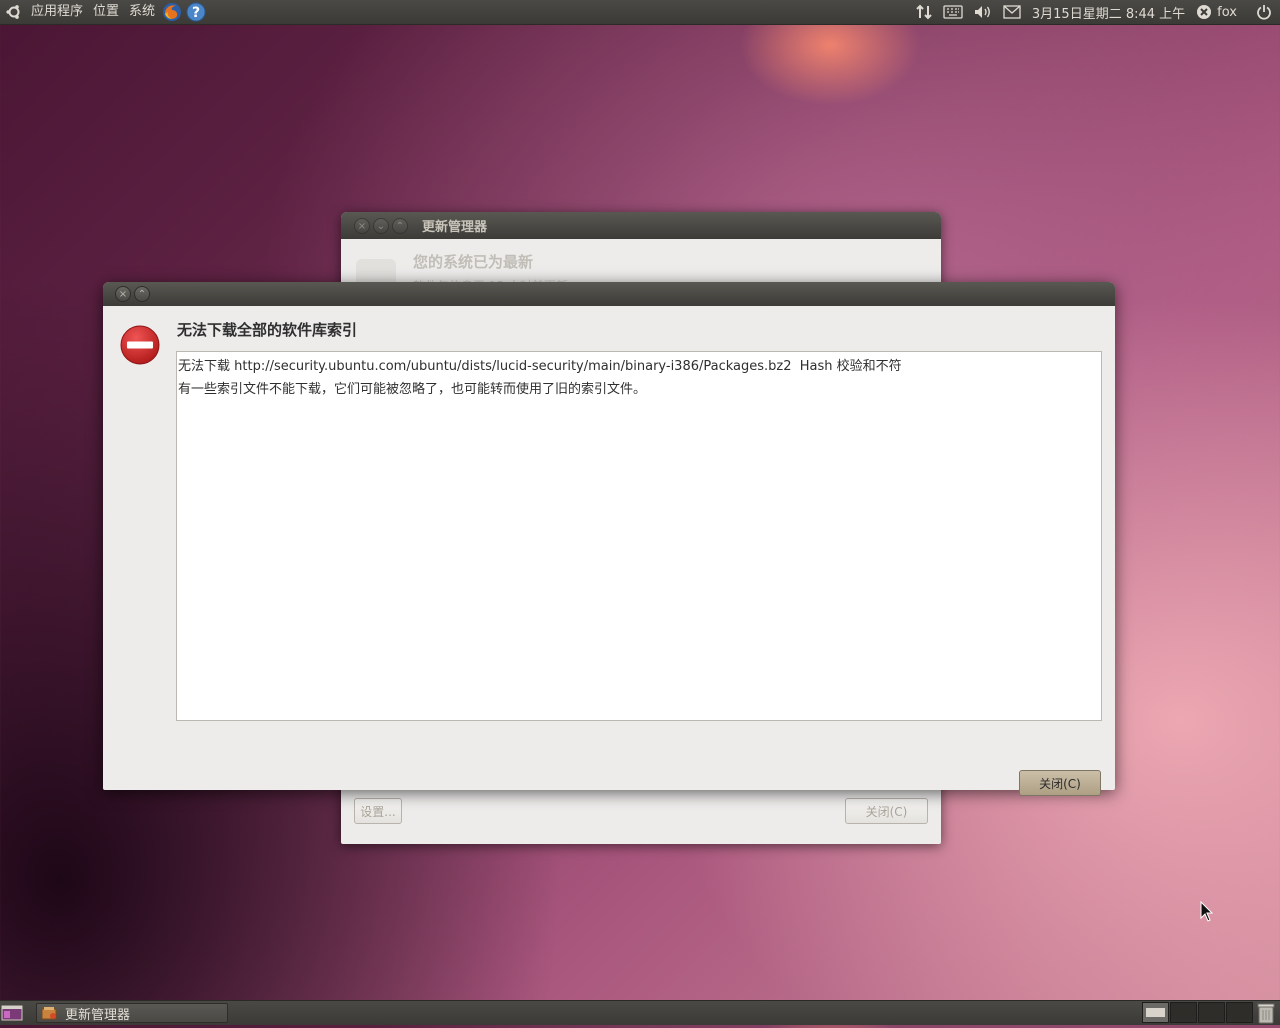 The image size is (1280, 1028). I want to click on error-title: 无法下载全部的软件库索引, so click(267, 330).